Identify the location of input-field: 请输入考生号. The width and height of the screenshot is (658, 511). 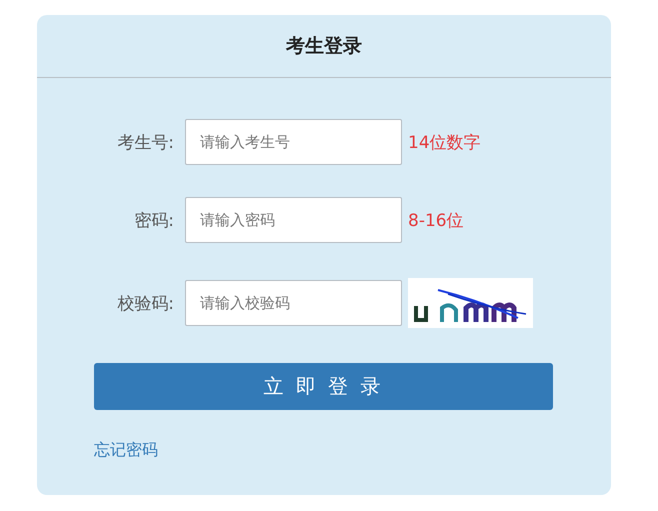
(293, 142).